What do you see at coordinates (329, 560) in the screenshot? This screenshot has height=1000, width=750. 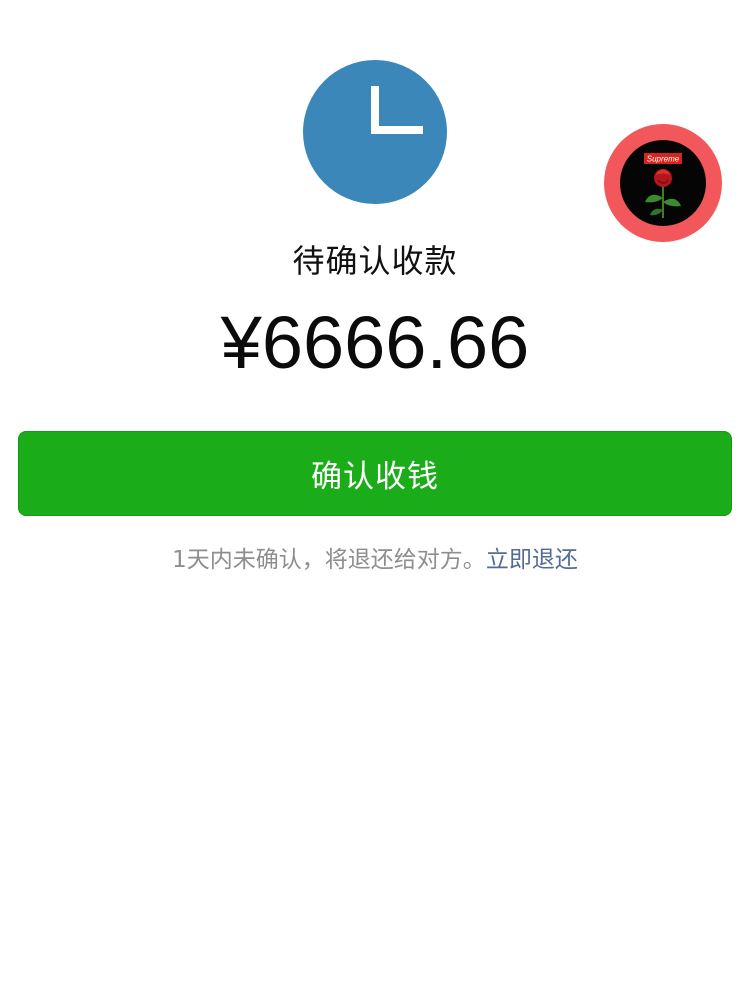 I see `expiry-note-text: 1天内未确认，将退还给对方。` at bounding box center [329, 560].